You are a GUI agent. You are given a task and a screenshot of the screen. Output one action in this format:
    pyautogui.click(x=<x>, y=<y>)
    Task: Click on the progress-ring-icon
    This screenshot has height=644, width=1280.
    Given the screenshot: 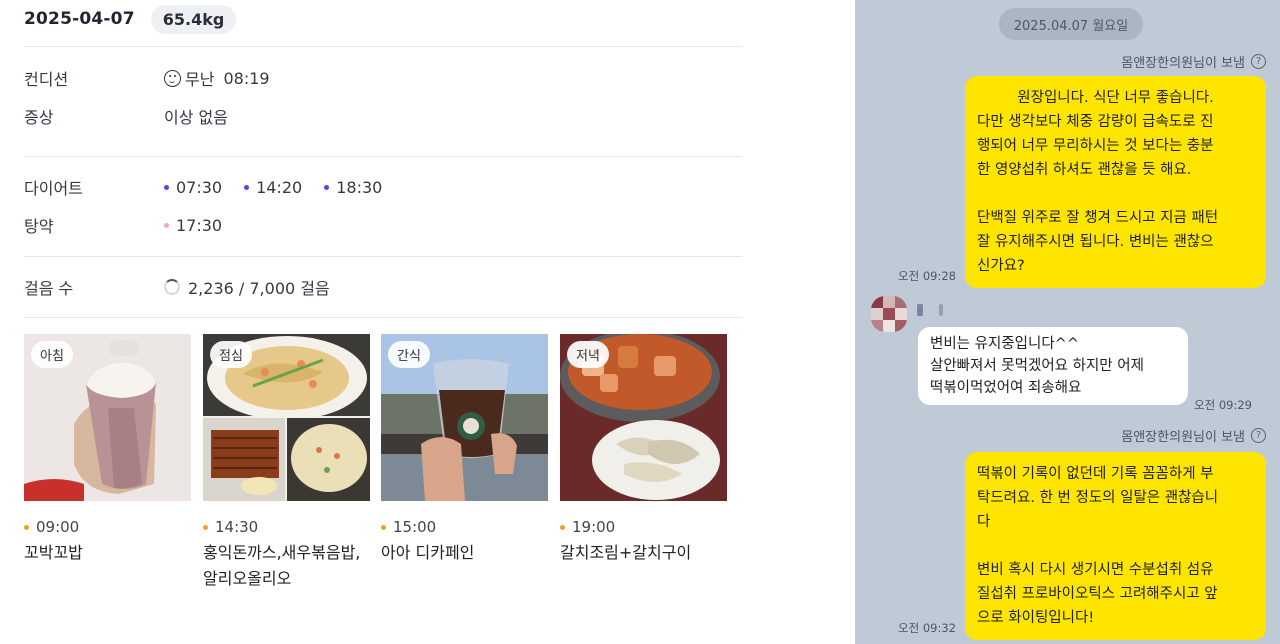 What is the action you would take?
    pyautogui.click(x=172, y=287)
    